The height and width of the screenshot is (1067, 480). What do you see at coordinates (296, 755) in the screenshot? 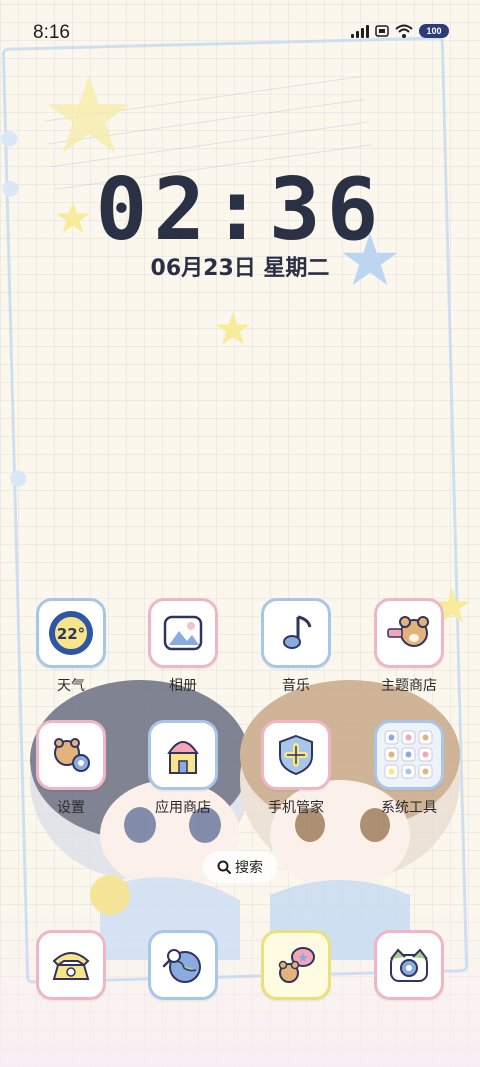
I see `phone-manager-icon` at bounding box center [296, 755].